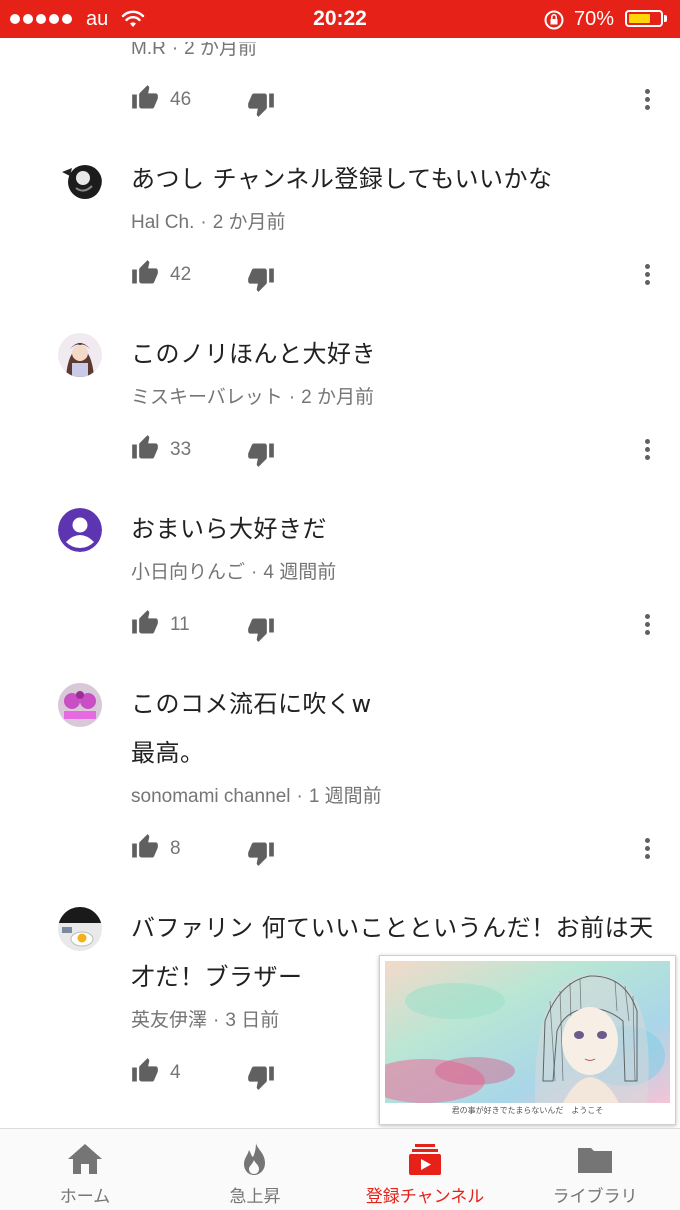 The image size is (680, 1210). Describe the element at coordinates (595, 1197) in the screenshot. I see `nav-label: ライブラリ` at that location.